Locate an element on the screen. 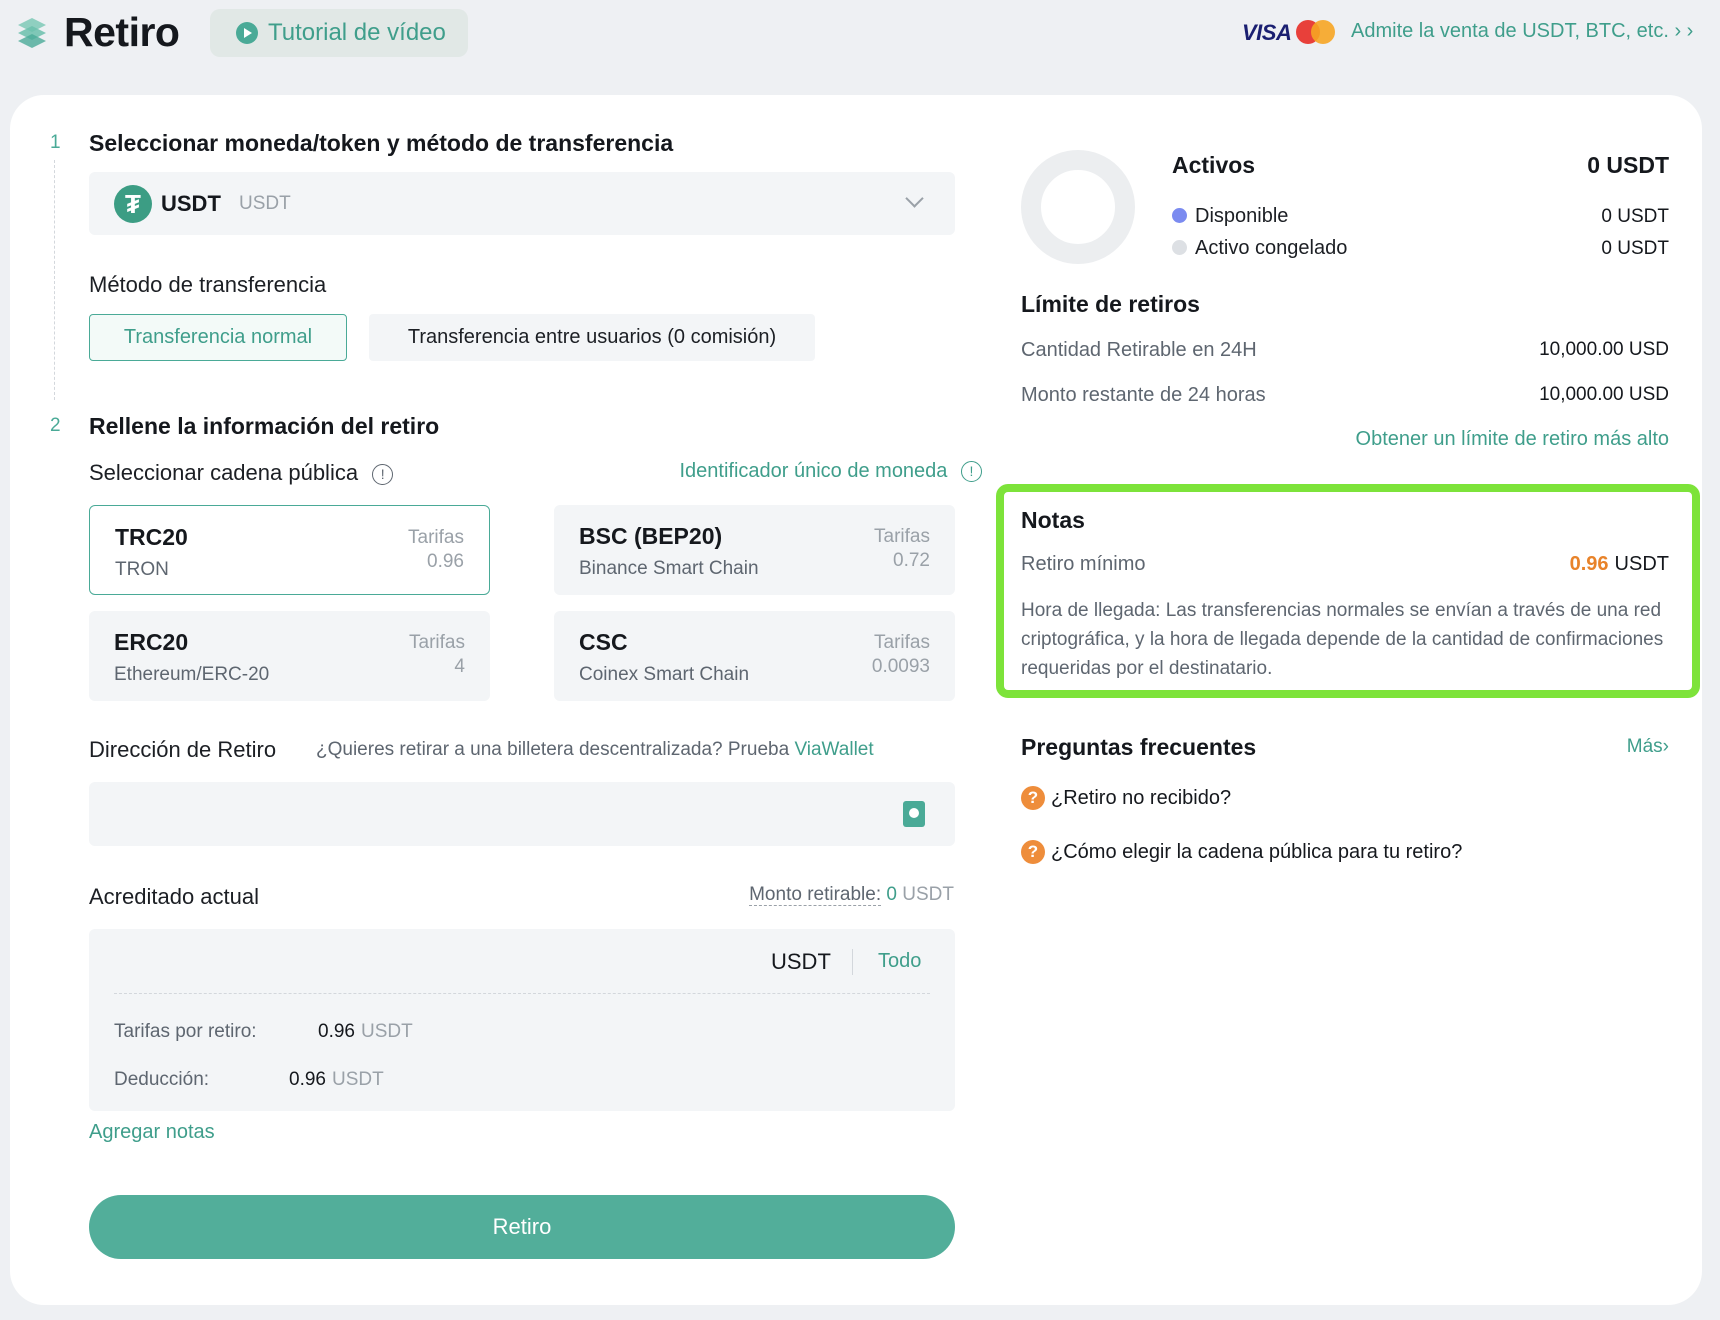  available-label: Disponible is located at coordinates (1242, 216).